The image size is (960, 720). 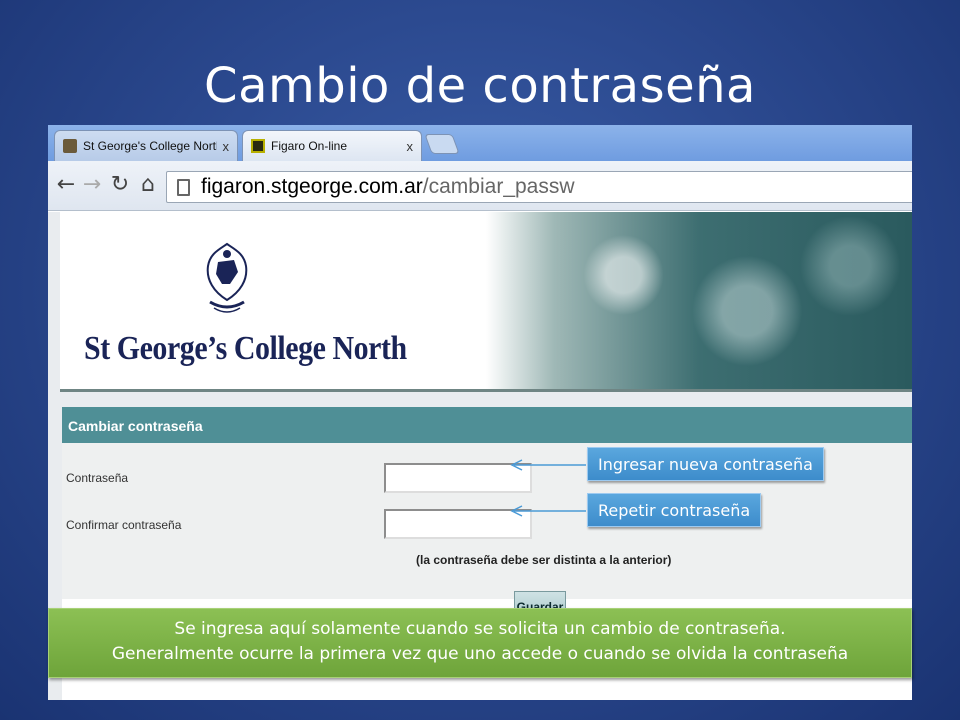 I want to click on confirm-password-label: Confirmar contraseña, so click(x=124, y=525).